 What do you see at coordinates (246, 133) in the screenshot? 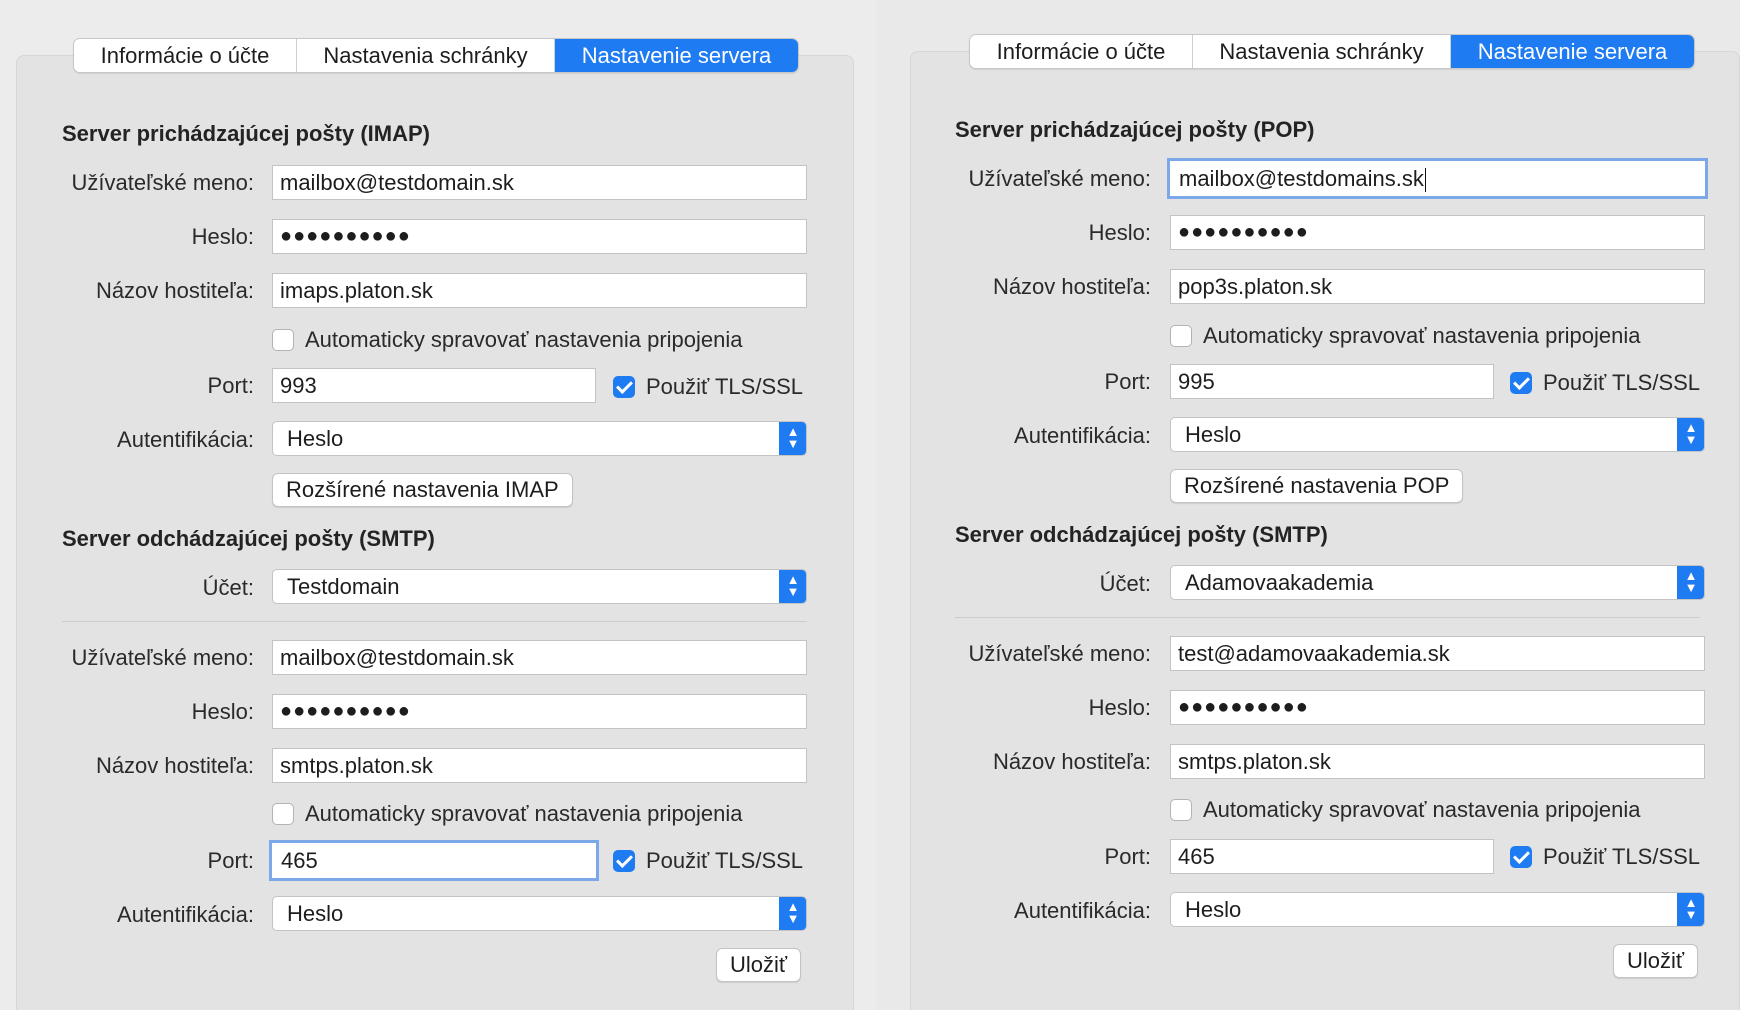
I see `incoming-server-title: Server prichádzajúcej pošty (IMAP)` at bounding box center [246, 133].